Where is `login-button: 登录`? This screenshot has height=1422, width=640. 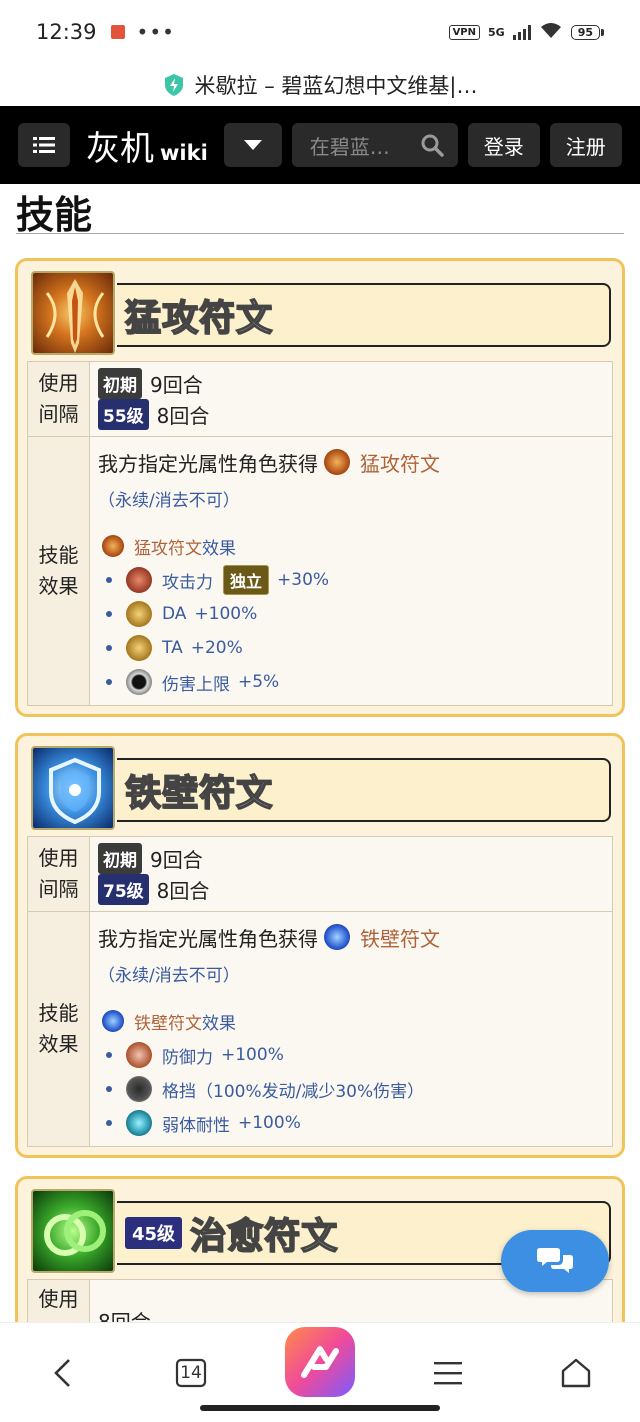 login-button: 登录 is located at coordinates (503, 145).